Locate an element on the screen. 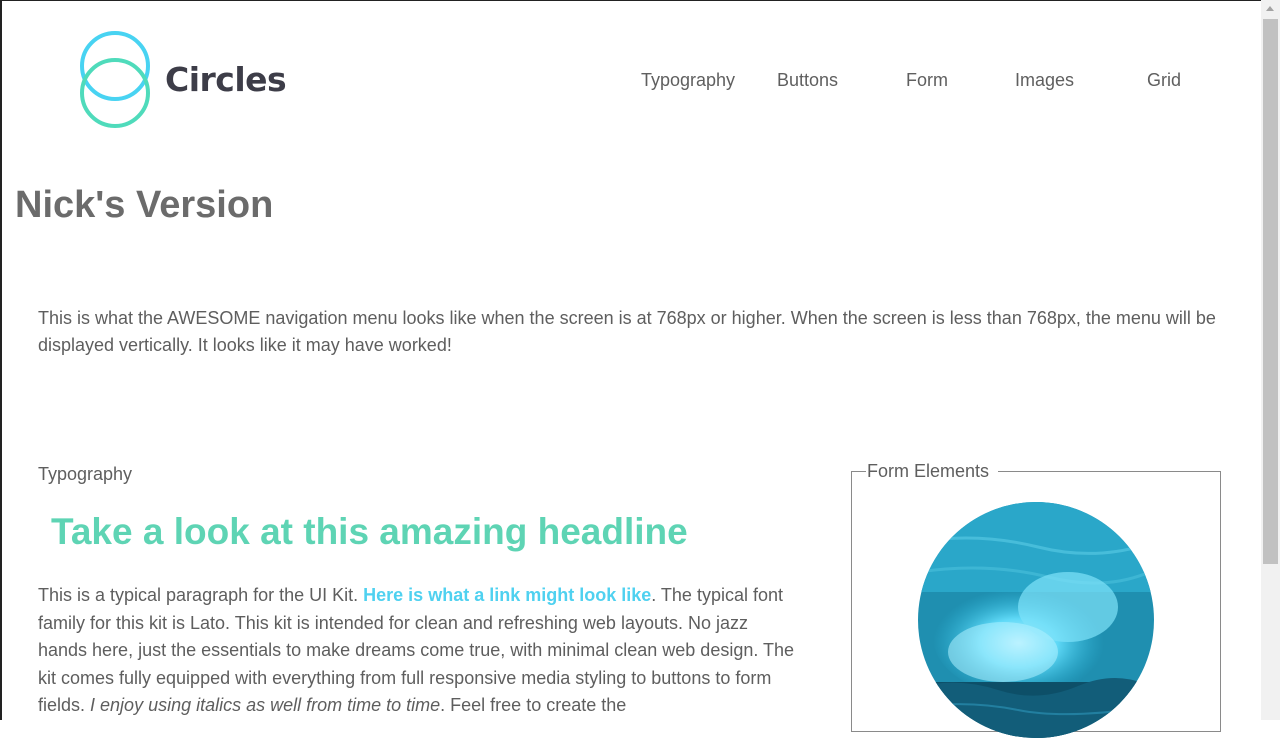 The width and height of the screenshot is (1280, 738). site-logo: Circles is located at coordinates (183, 81).